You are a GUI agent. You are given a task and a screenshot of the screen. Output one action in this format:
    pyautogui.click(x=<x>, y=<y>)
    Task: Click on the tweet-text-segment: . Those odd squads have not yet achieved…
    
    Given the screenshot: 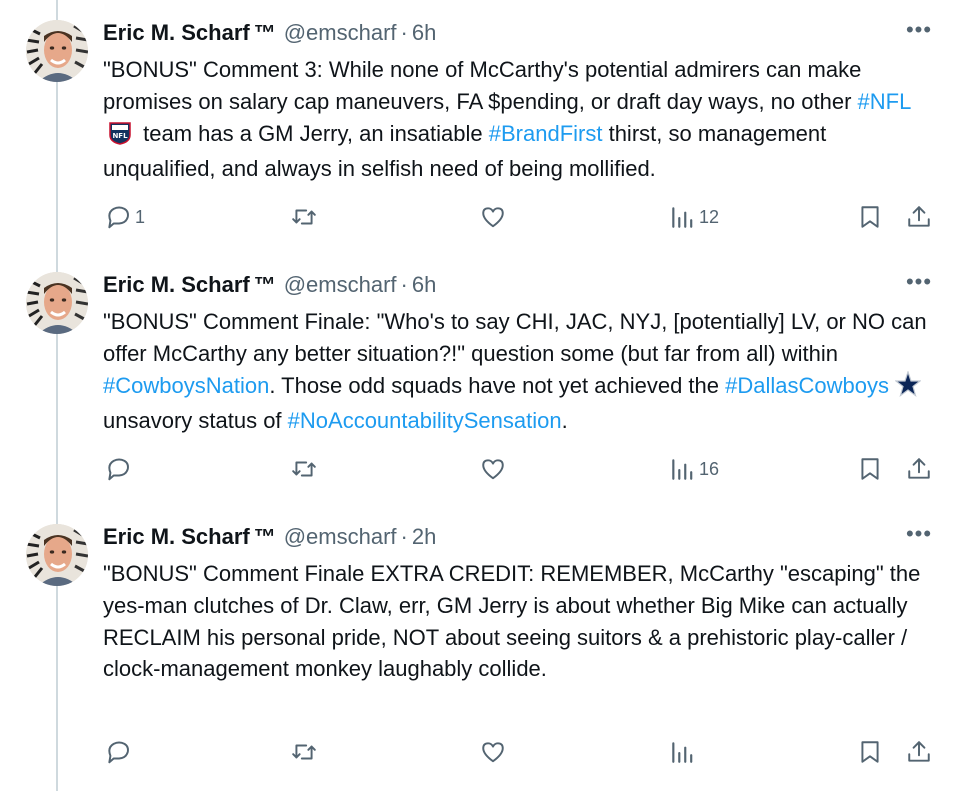 What is the action you would take?
    pyautogui.click(x=497, y=385)
    